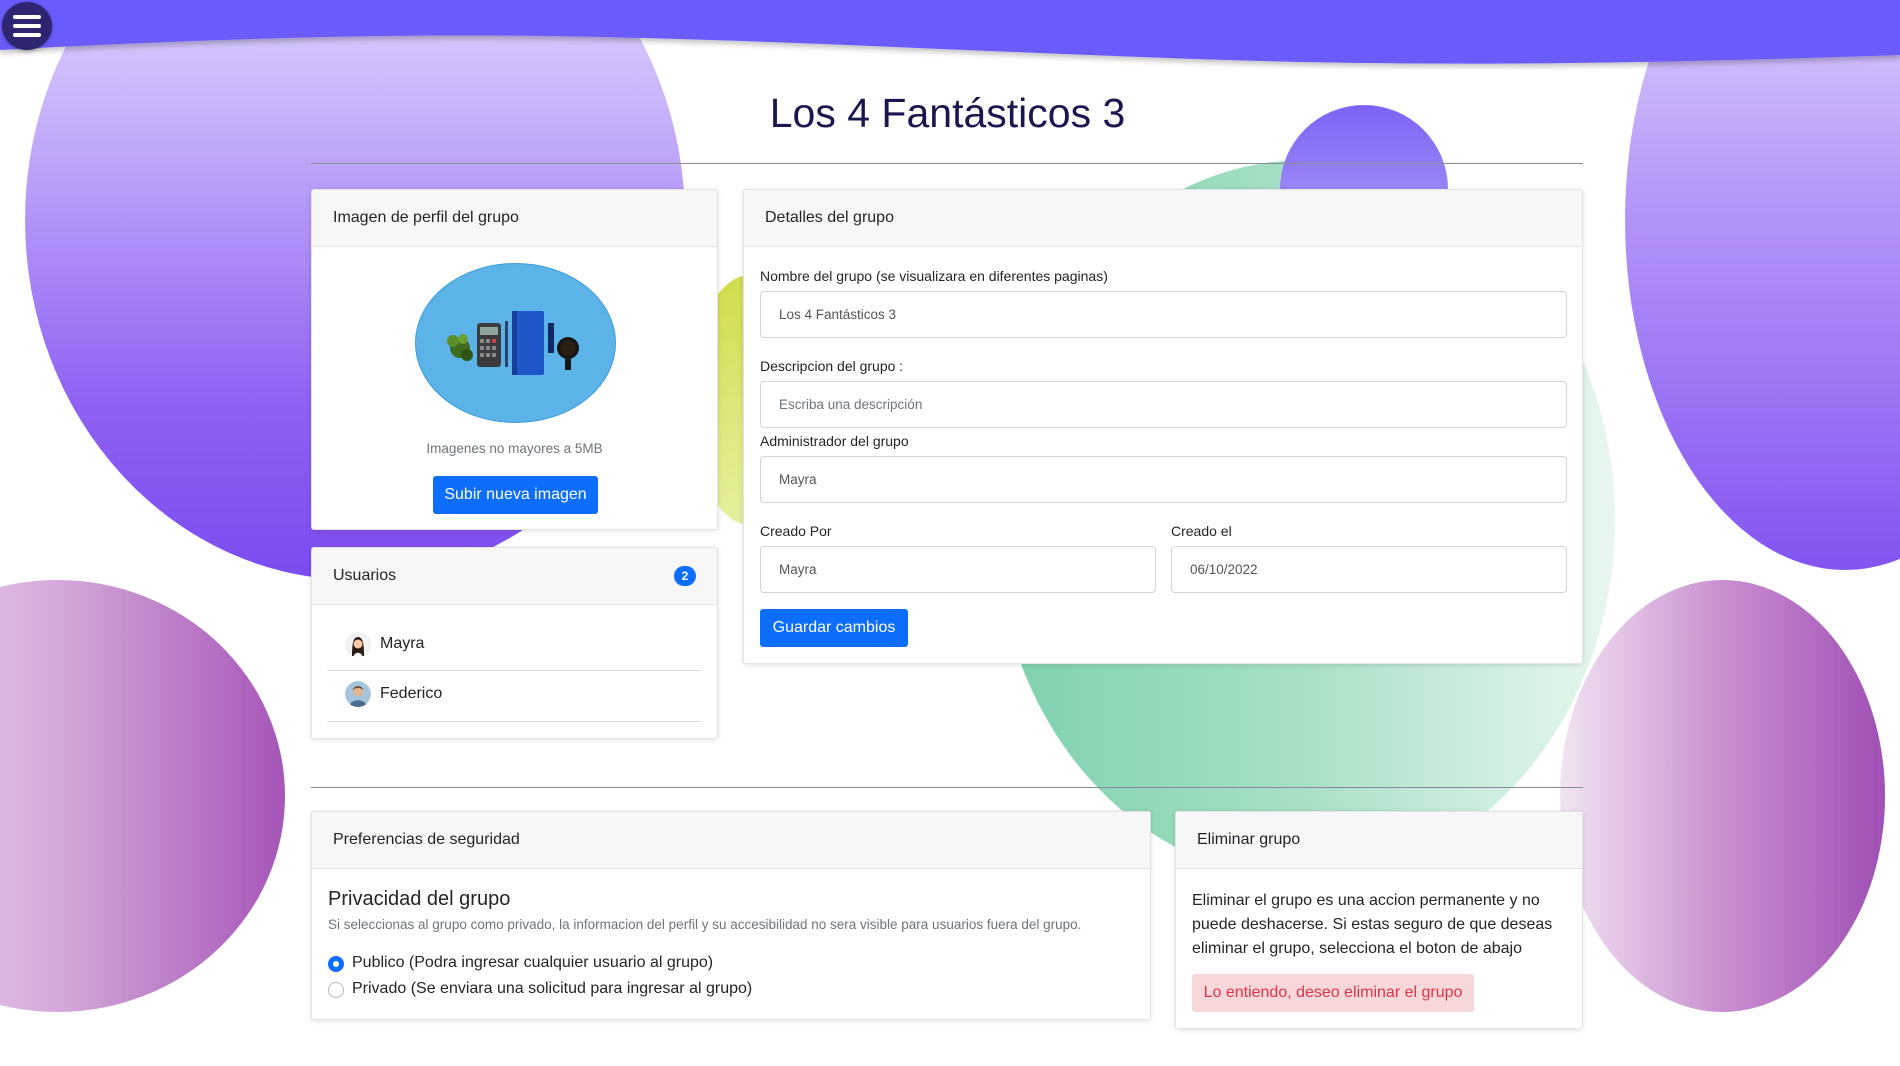  Describe the element at coordinates (419, 899) in the screenshot. I see `privacy-title: Privacidad del grupo` at that location.